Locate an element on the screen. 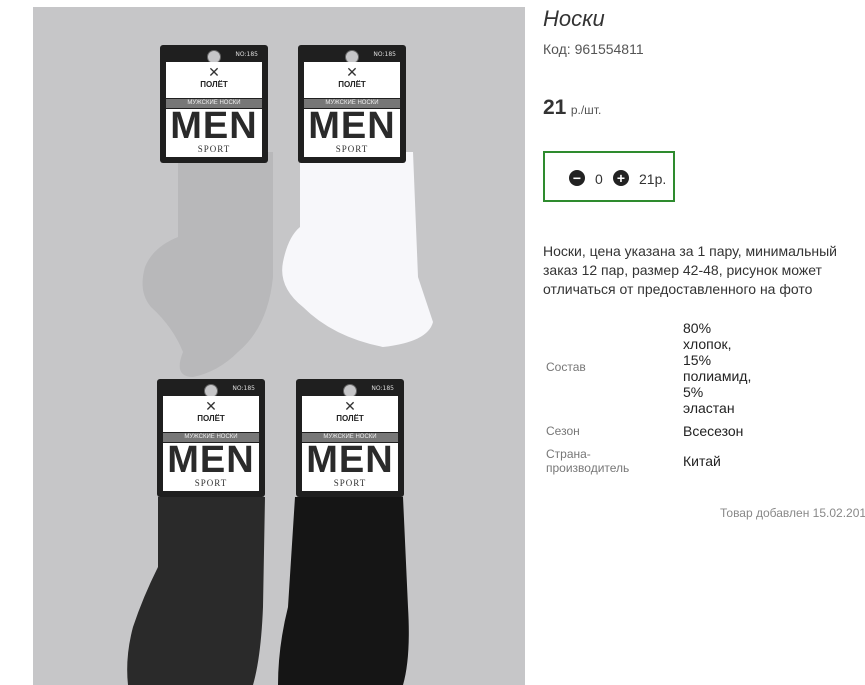  composition-line: эластан is located at coordinates (709, 408).